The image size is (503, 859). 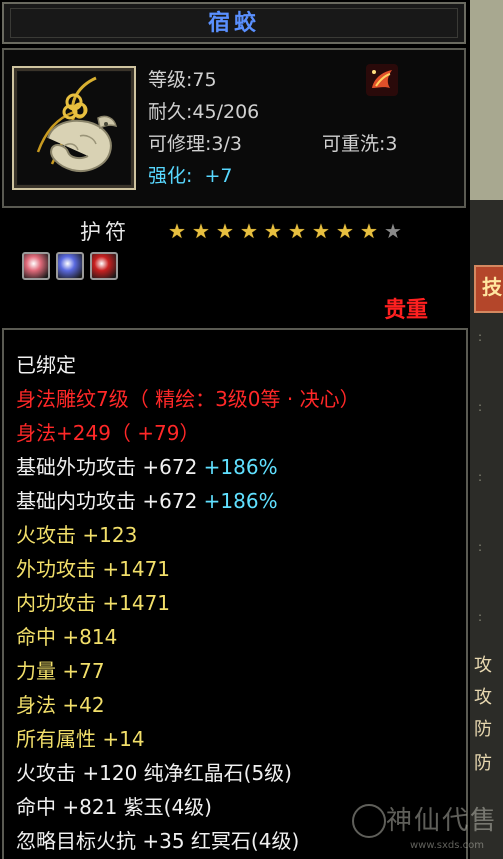 What do you see at coordinates (104, 266) in the screenshot?
I see `red-gem-icon` at bounding box center [104, 266].